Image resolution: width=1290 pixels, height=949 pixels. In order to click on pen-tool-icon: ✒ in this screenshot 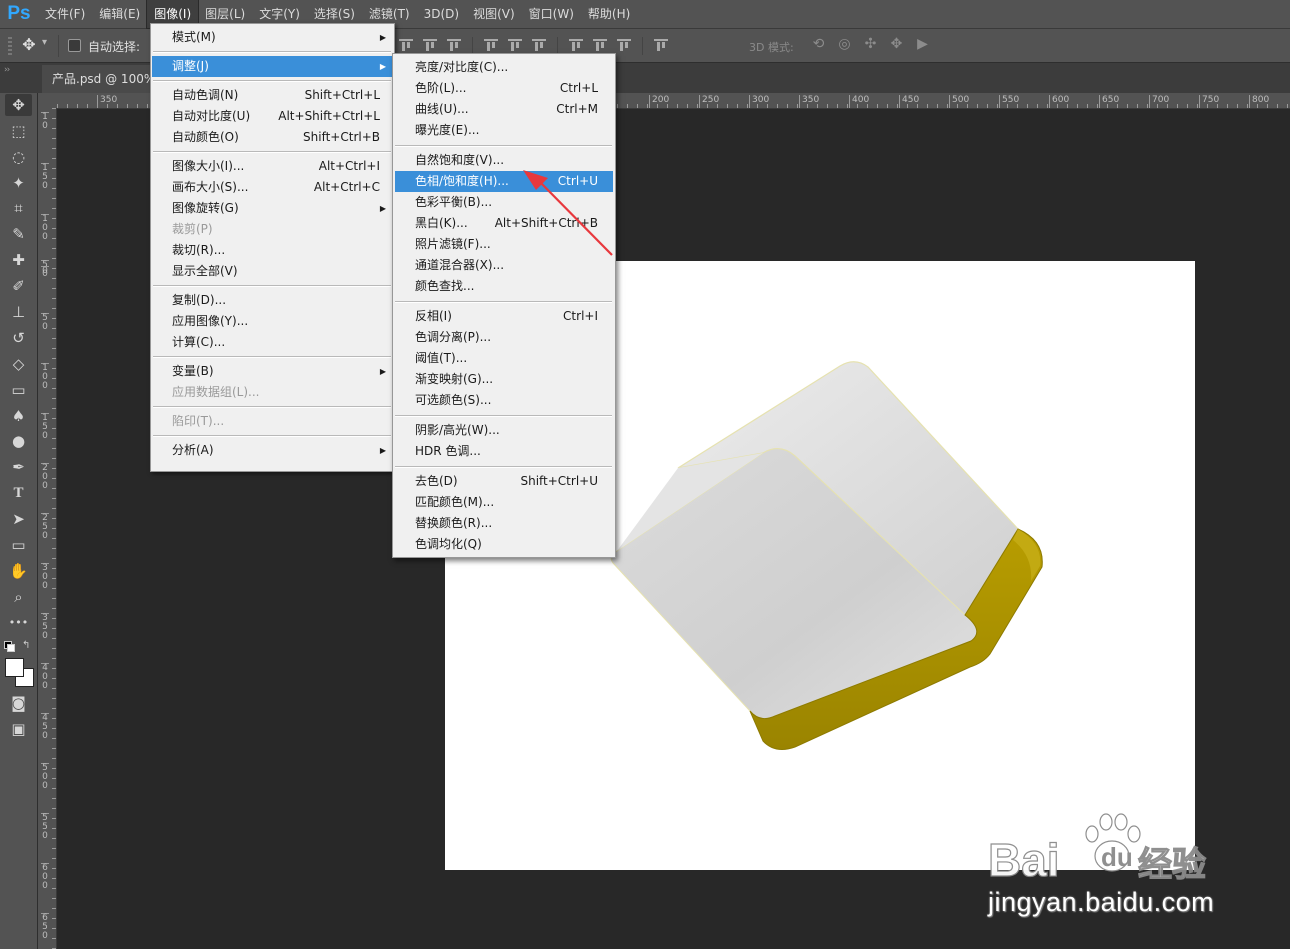, I will do `click(18, 467)`.